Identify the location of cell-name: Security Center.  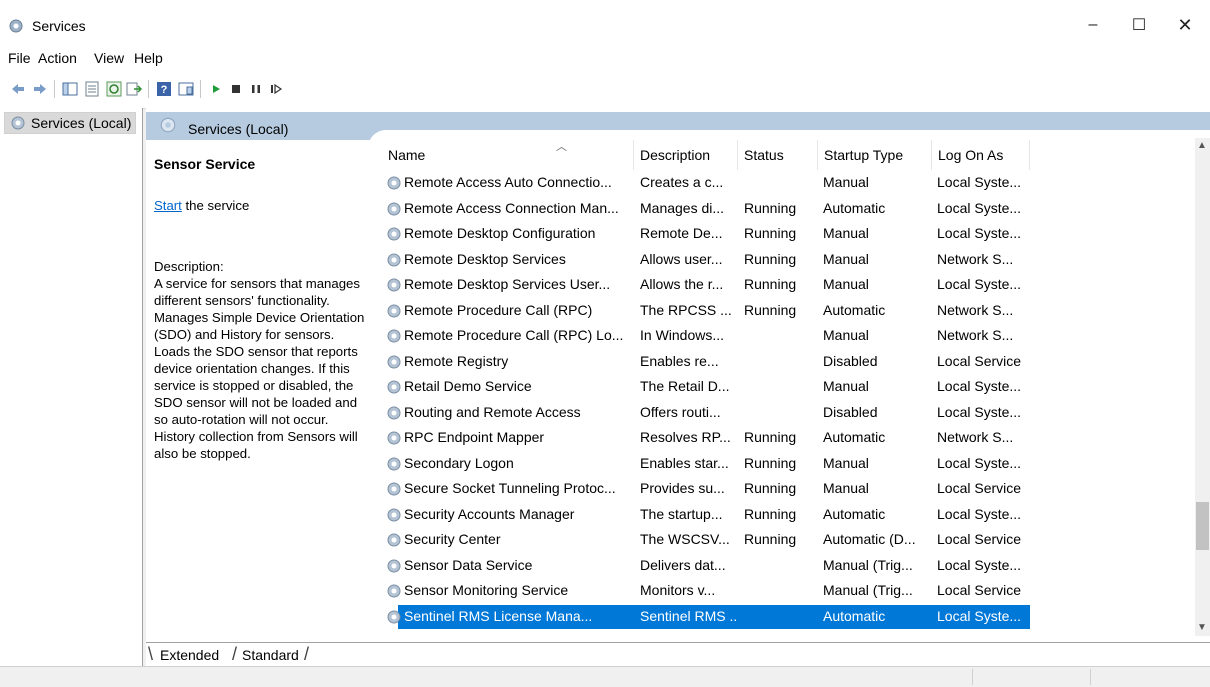
(517, 539).